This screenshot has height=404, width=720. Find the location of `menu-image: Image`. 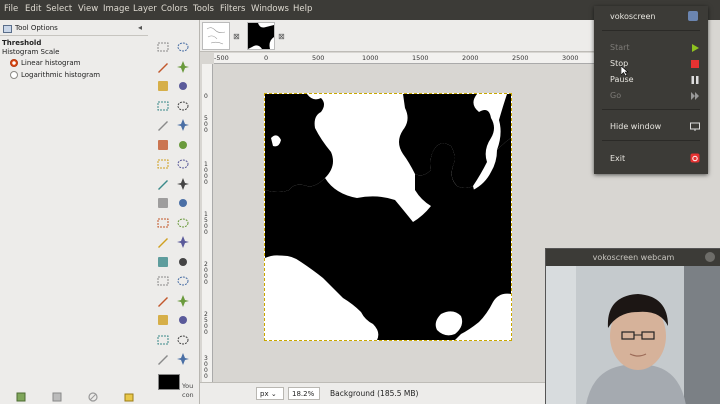

menu-image: Image is located at coordinates (116, 9).